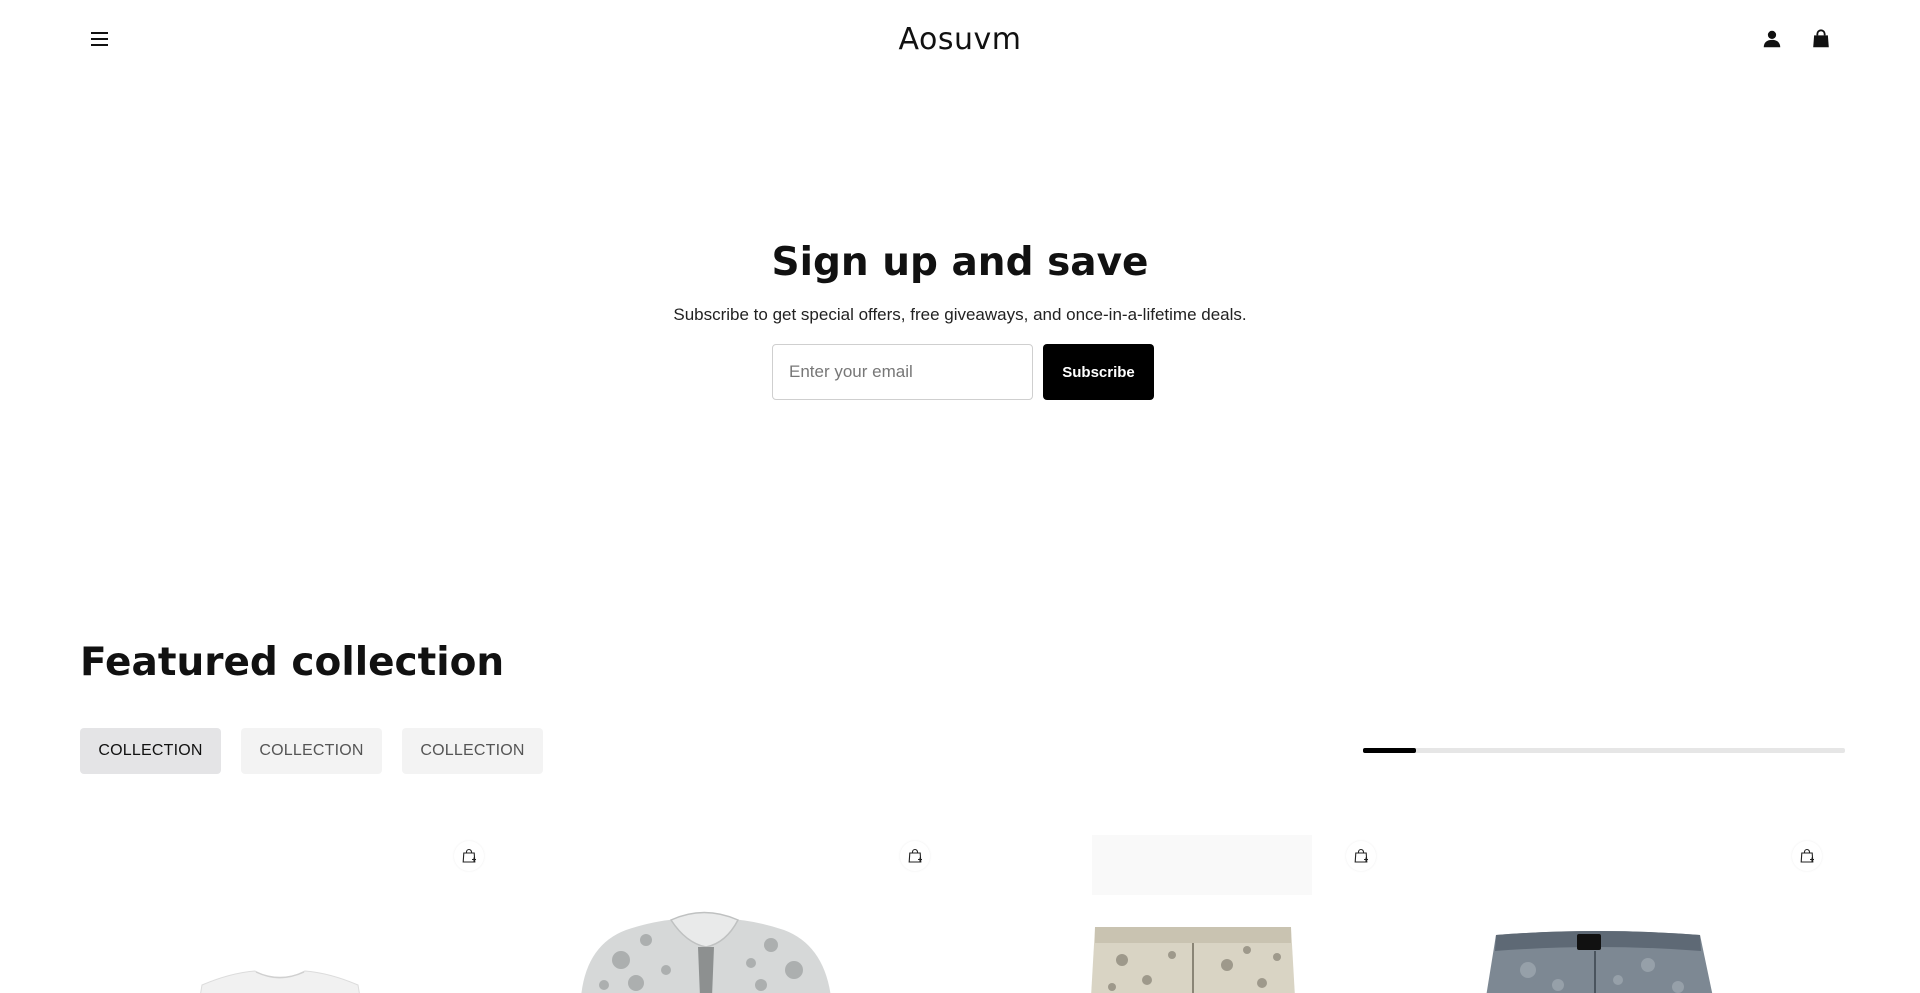 The width and height of the screenshot is (1920, 993). I want to click on collection-tab-2: COLLECTION, so click(311, 751).